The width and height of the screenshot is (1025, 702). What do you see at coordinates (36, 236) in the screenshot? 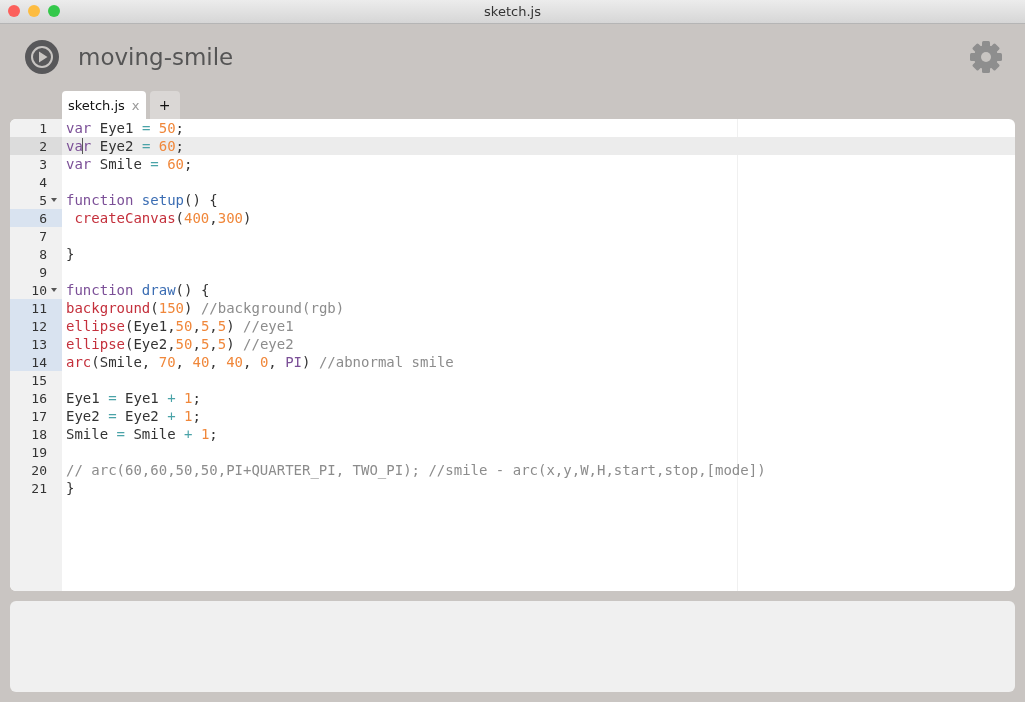
I see `line-number: 7` at bounding box center [36, 236].